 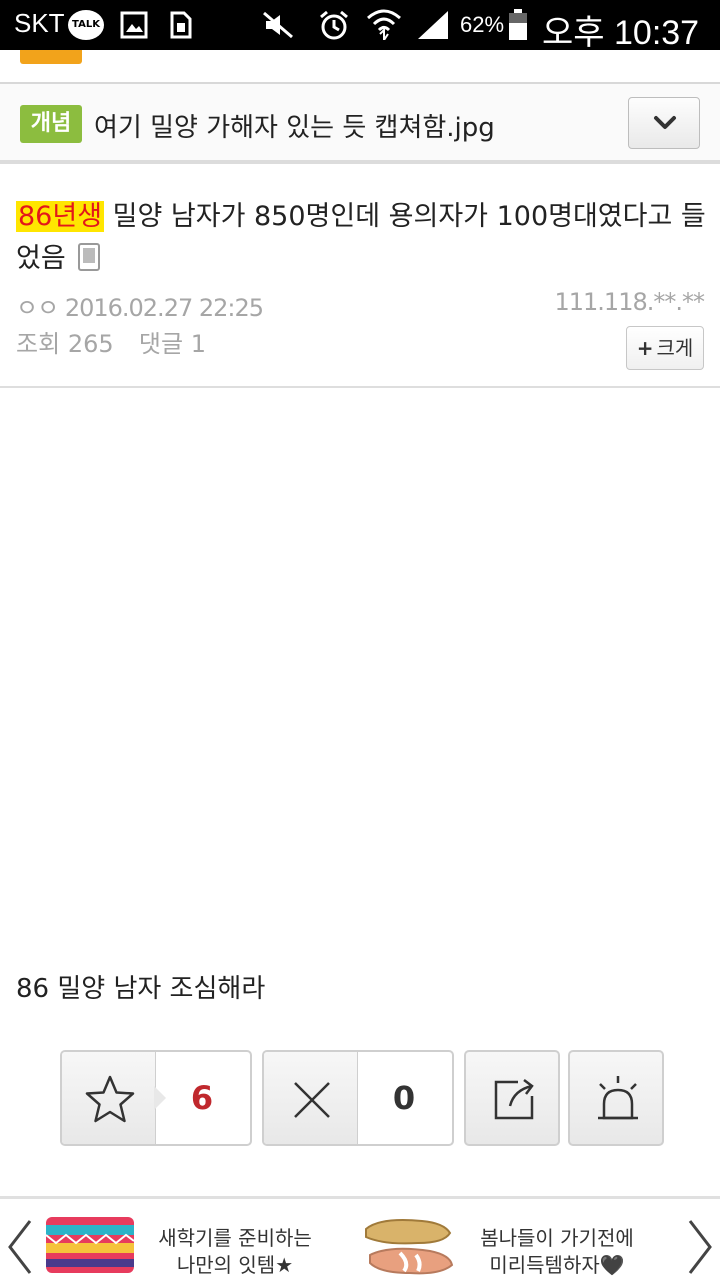 I want to click on post-author-date: ㅇㅇ 2016.02.27 22:25, so click(x=140, y=305).